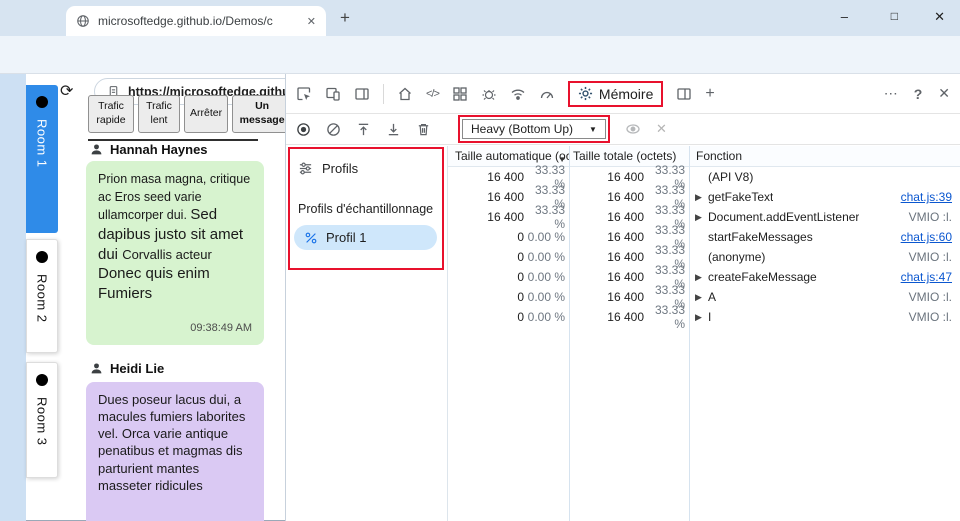 Image resolution: width=960 pixels, height=521 pixels. I want to click on performance-gauge-icon, so click(547, 94).